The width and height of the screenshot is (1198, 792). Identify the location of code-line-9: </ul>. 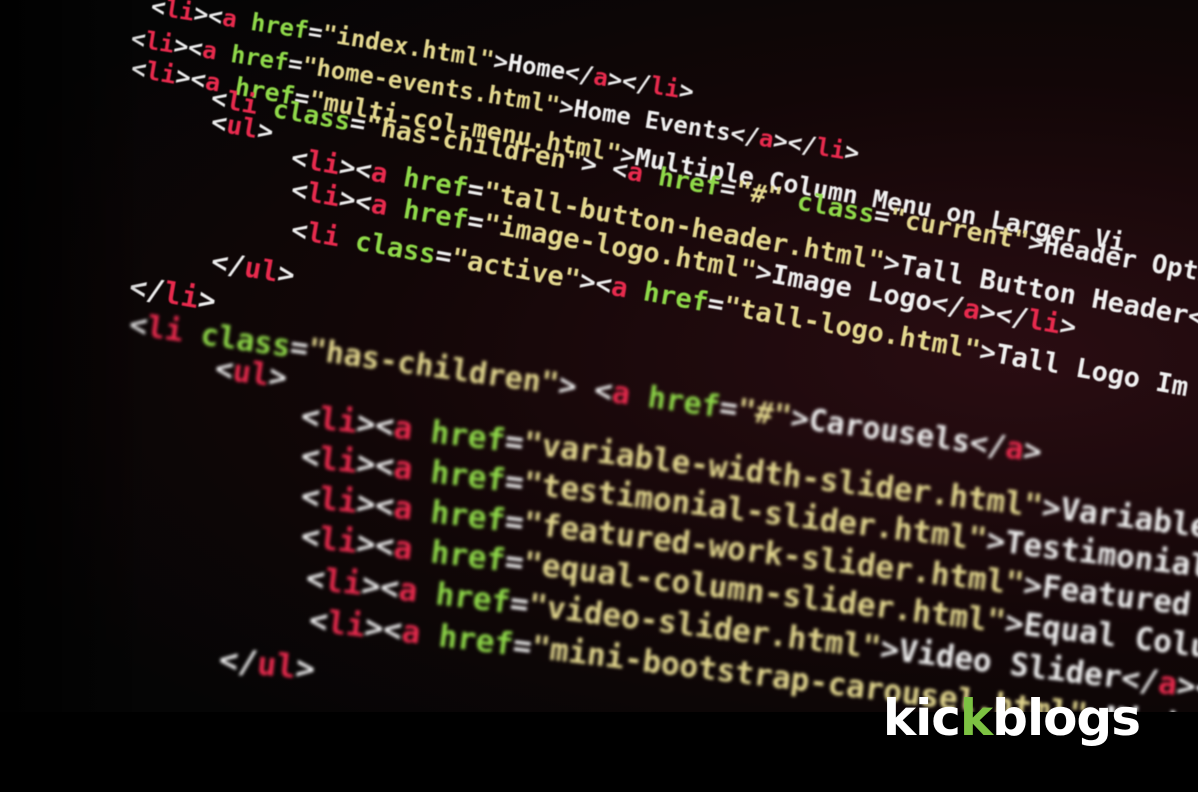
(253, 267).